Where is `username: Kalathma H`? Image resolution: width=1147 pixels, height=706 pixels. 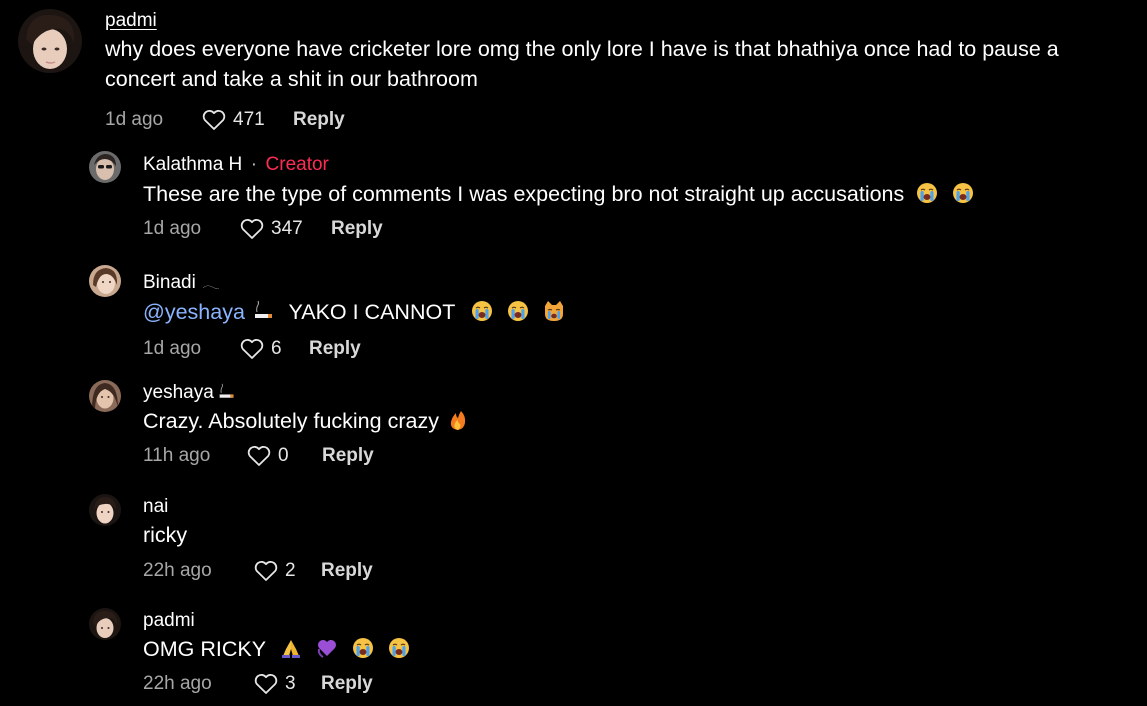 username: Kalathma H is located at coordinates (192, 165).